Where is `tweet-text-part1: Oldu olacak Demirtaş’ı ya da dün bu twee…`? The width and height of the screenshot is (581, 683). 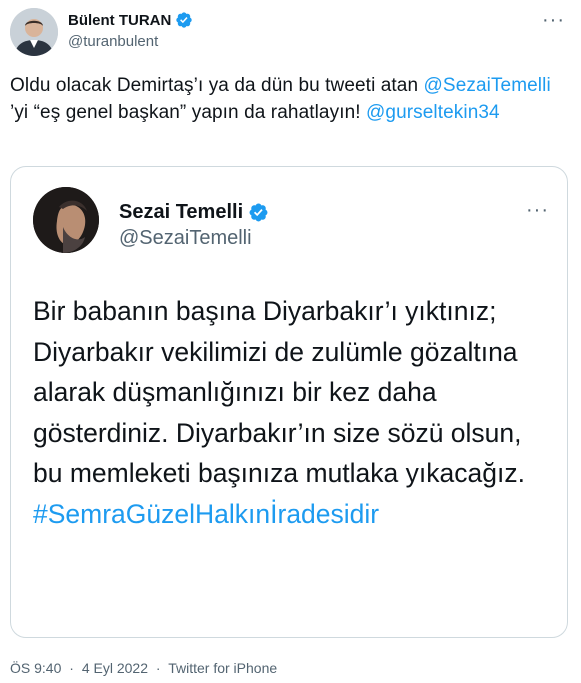
tweet-text-part1: Oldu olacak Demirtaş’ı ya da dün bu twee… is located at coordinates (217, 85).